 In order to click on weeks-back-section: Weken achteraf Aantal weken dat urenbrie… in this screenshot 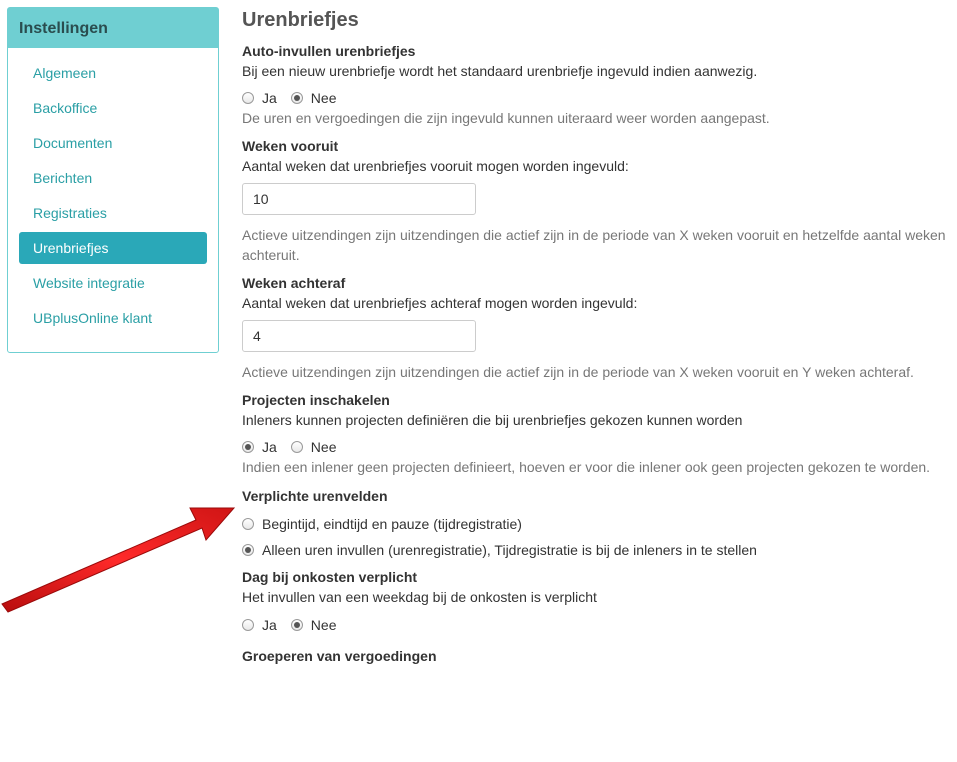, I will do `click(599, 328)`.